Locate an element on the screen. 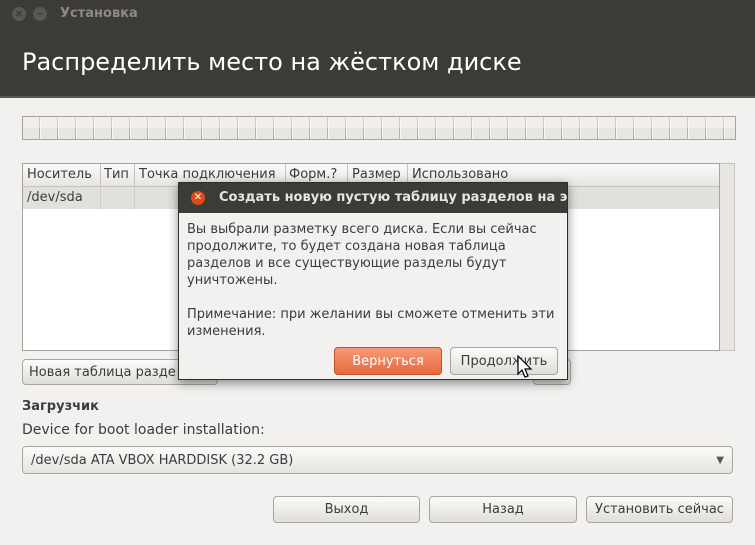 The height and width of the screenshot is (545, 755). title-bar: × – Установка is located at coordinates (377, 14).